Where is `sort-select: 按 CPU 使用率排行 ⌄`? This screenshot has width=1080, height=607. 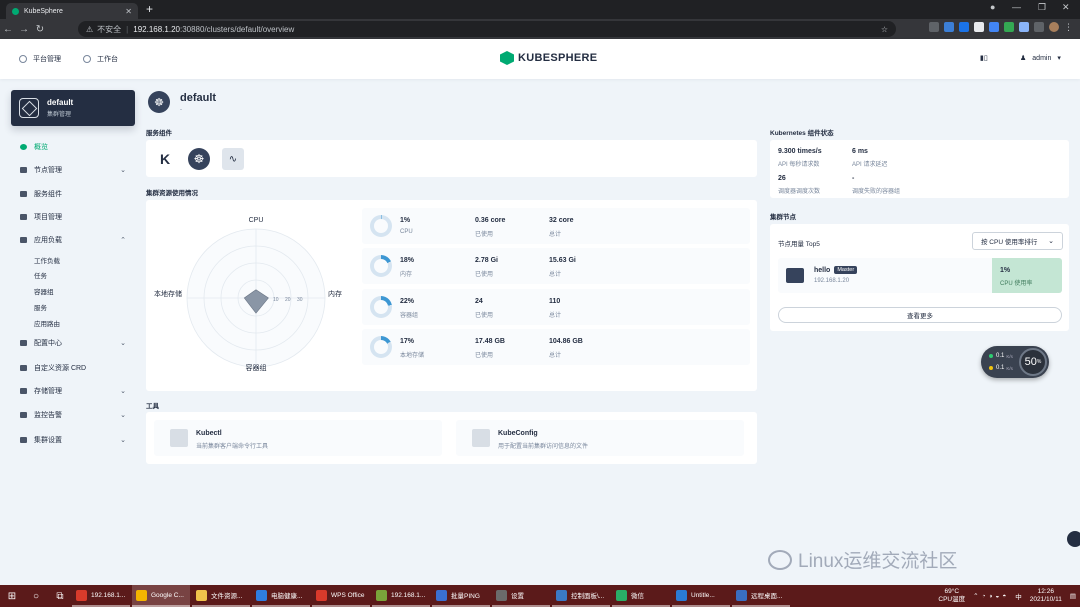 sort-select: 按 CPU 使用率排行 ⌄ is located at coordinates (1017, 241).